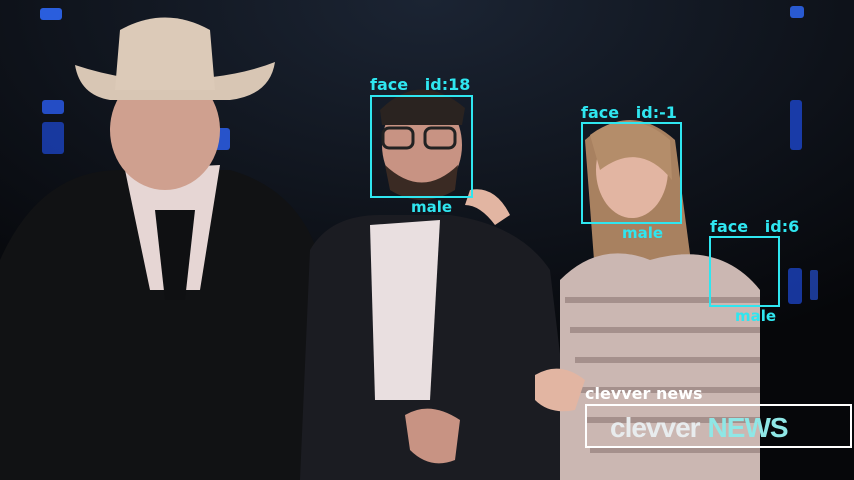  Describe the element at coordinates (631, 173) in the screenshot. I see `face-box-minus1` at that location.